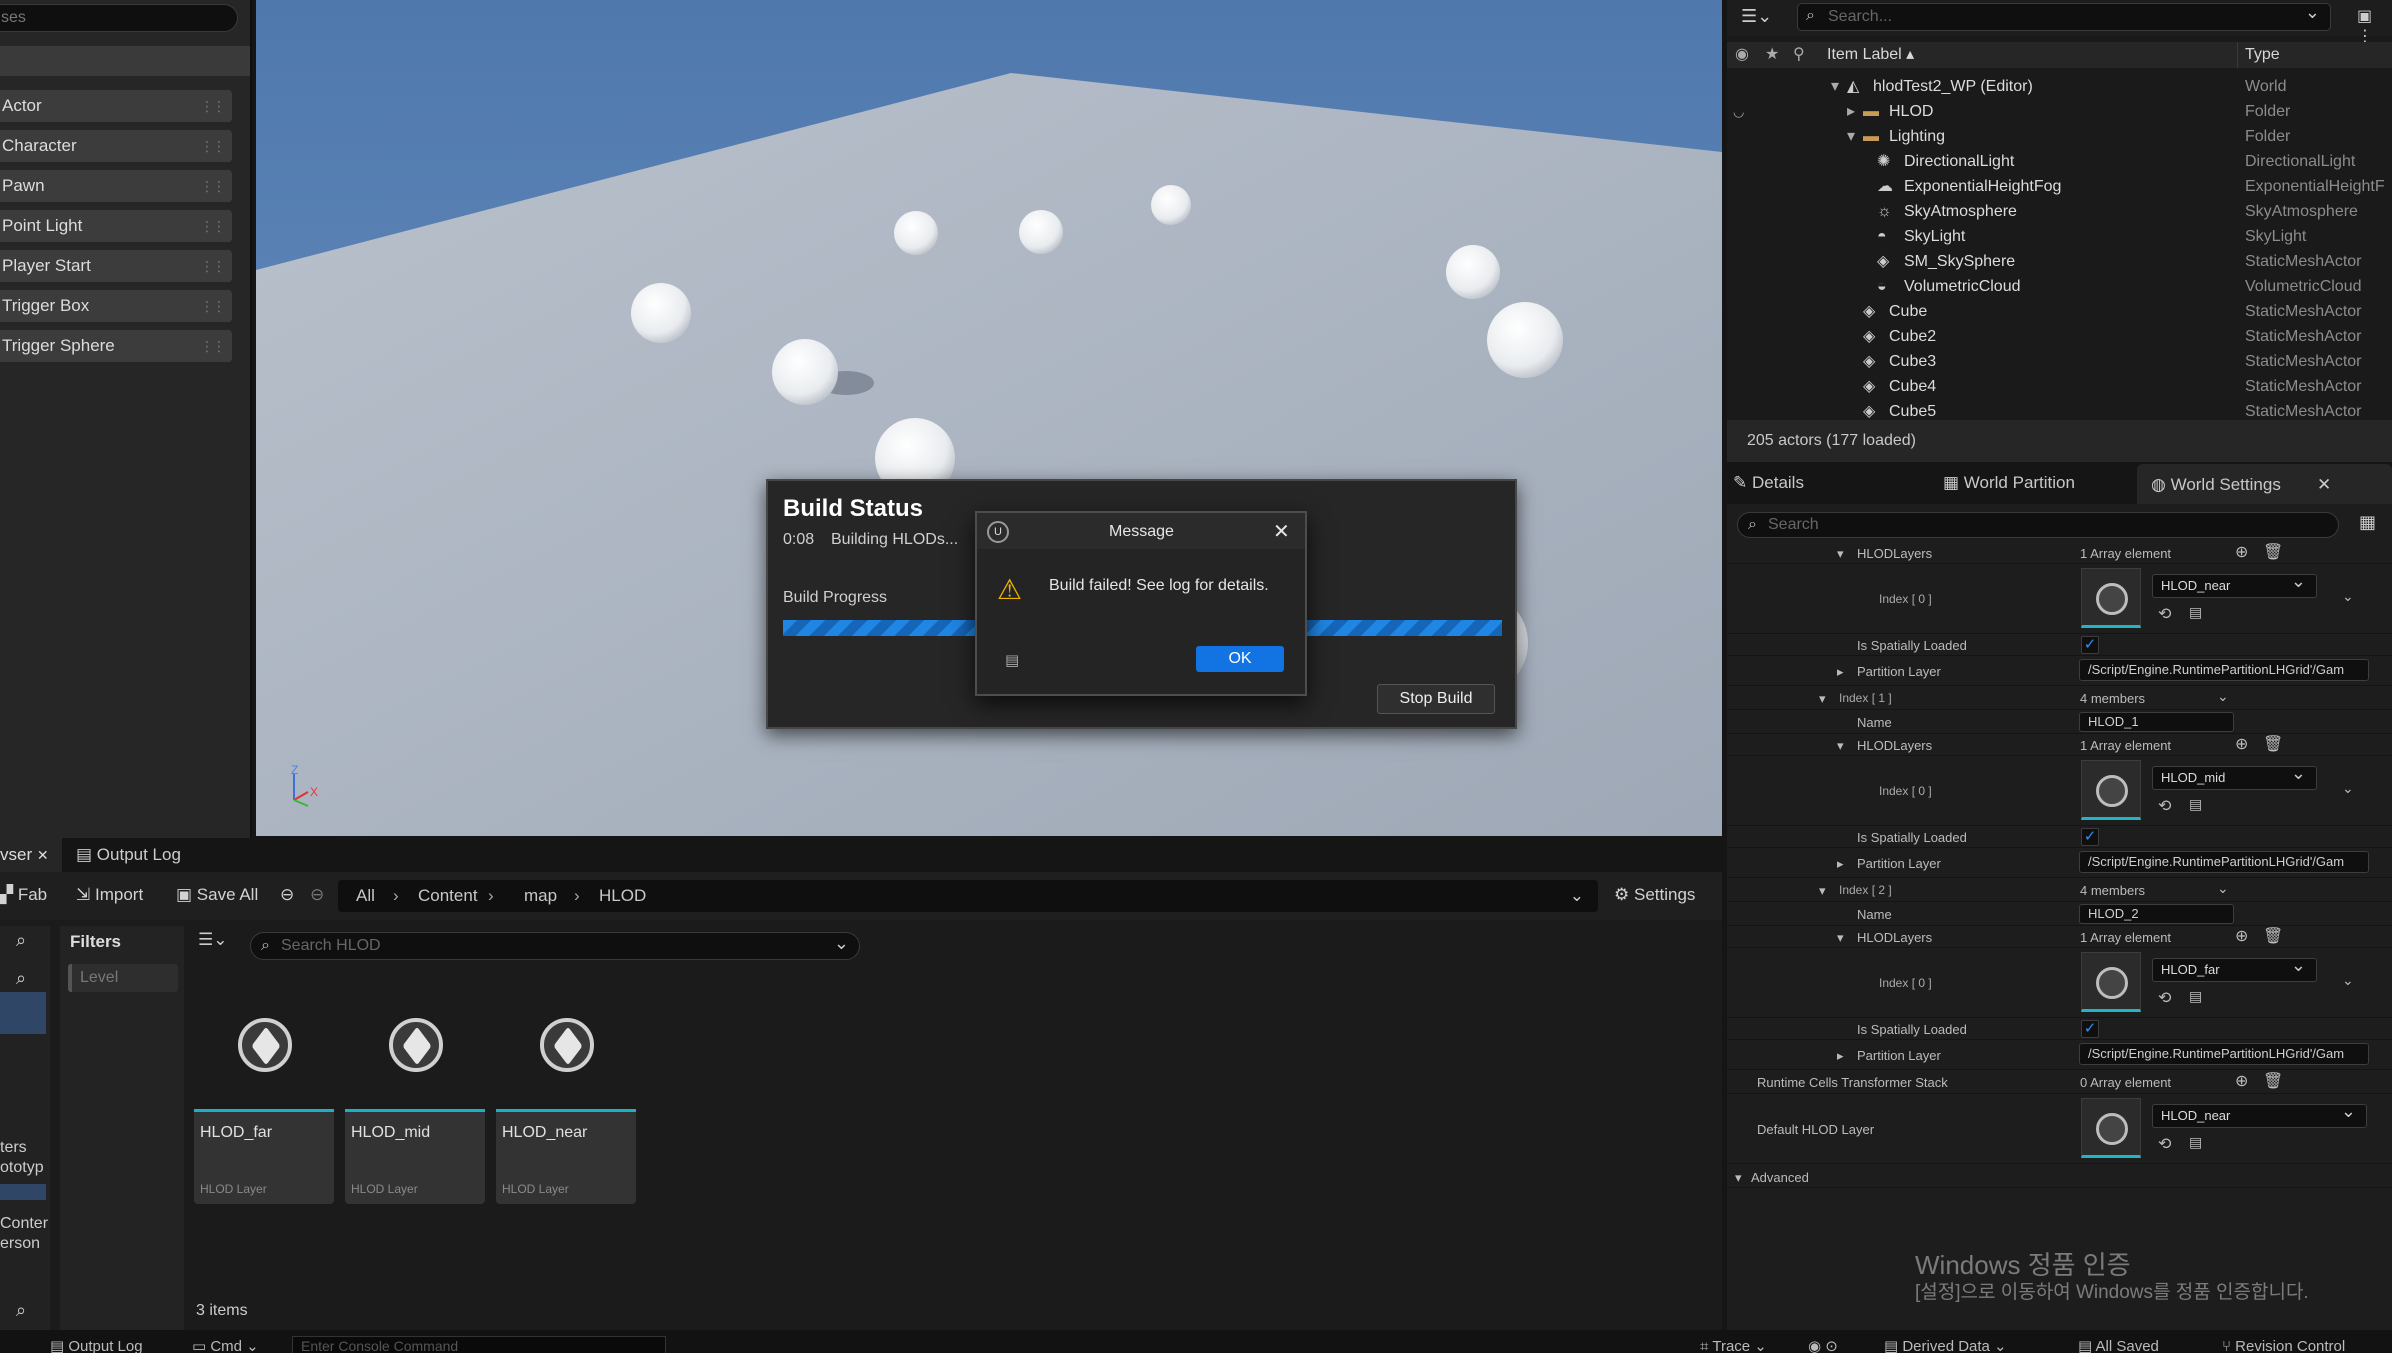  Describe the element at coordinates (23, 1013) in the screenshot. I see `source-tree-selected` at that location.